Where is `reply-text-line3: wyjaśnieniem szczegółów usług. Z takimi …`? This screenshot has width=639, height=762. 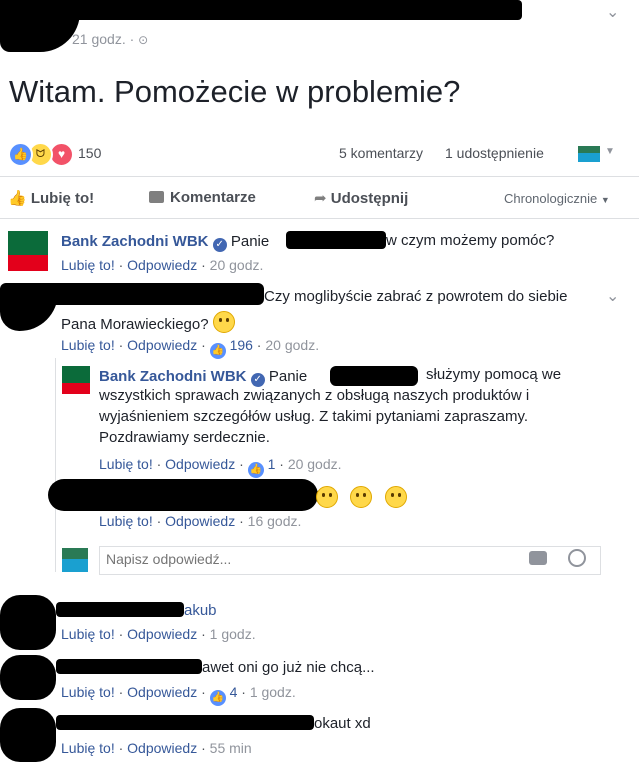
reply-text-line3: wyjaśnieniem szczegółów usług. Z takimi … is located at coordinates (314, 416).